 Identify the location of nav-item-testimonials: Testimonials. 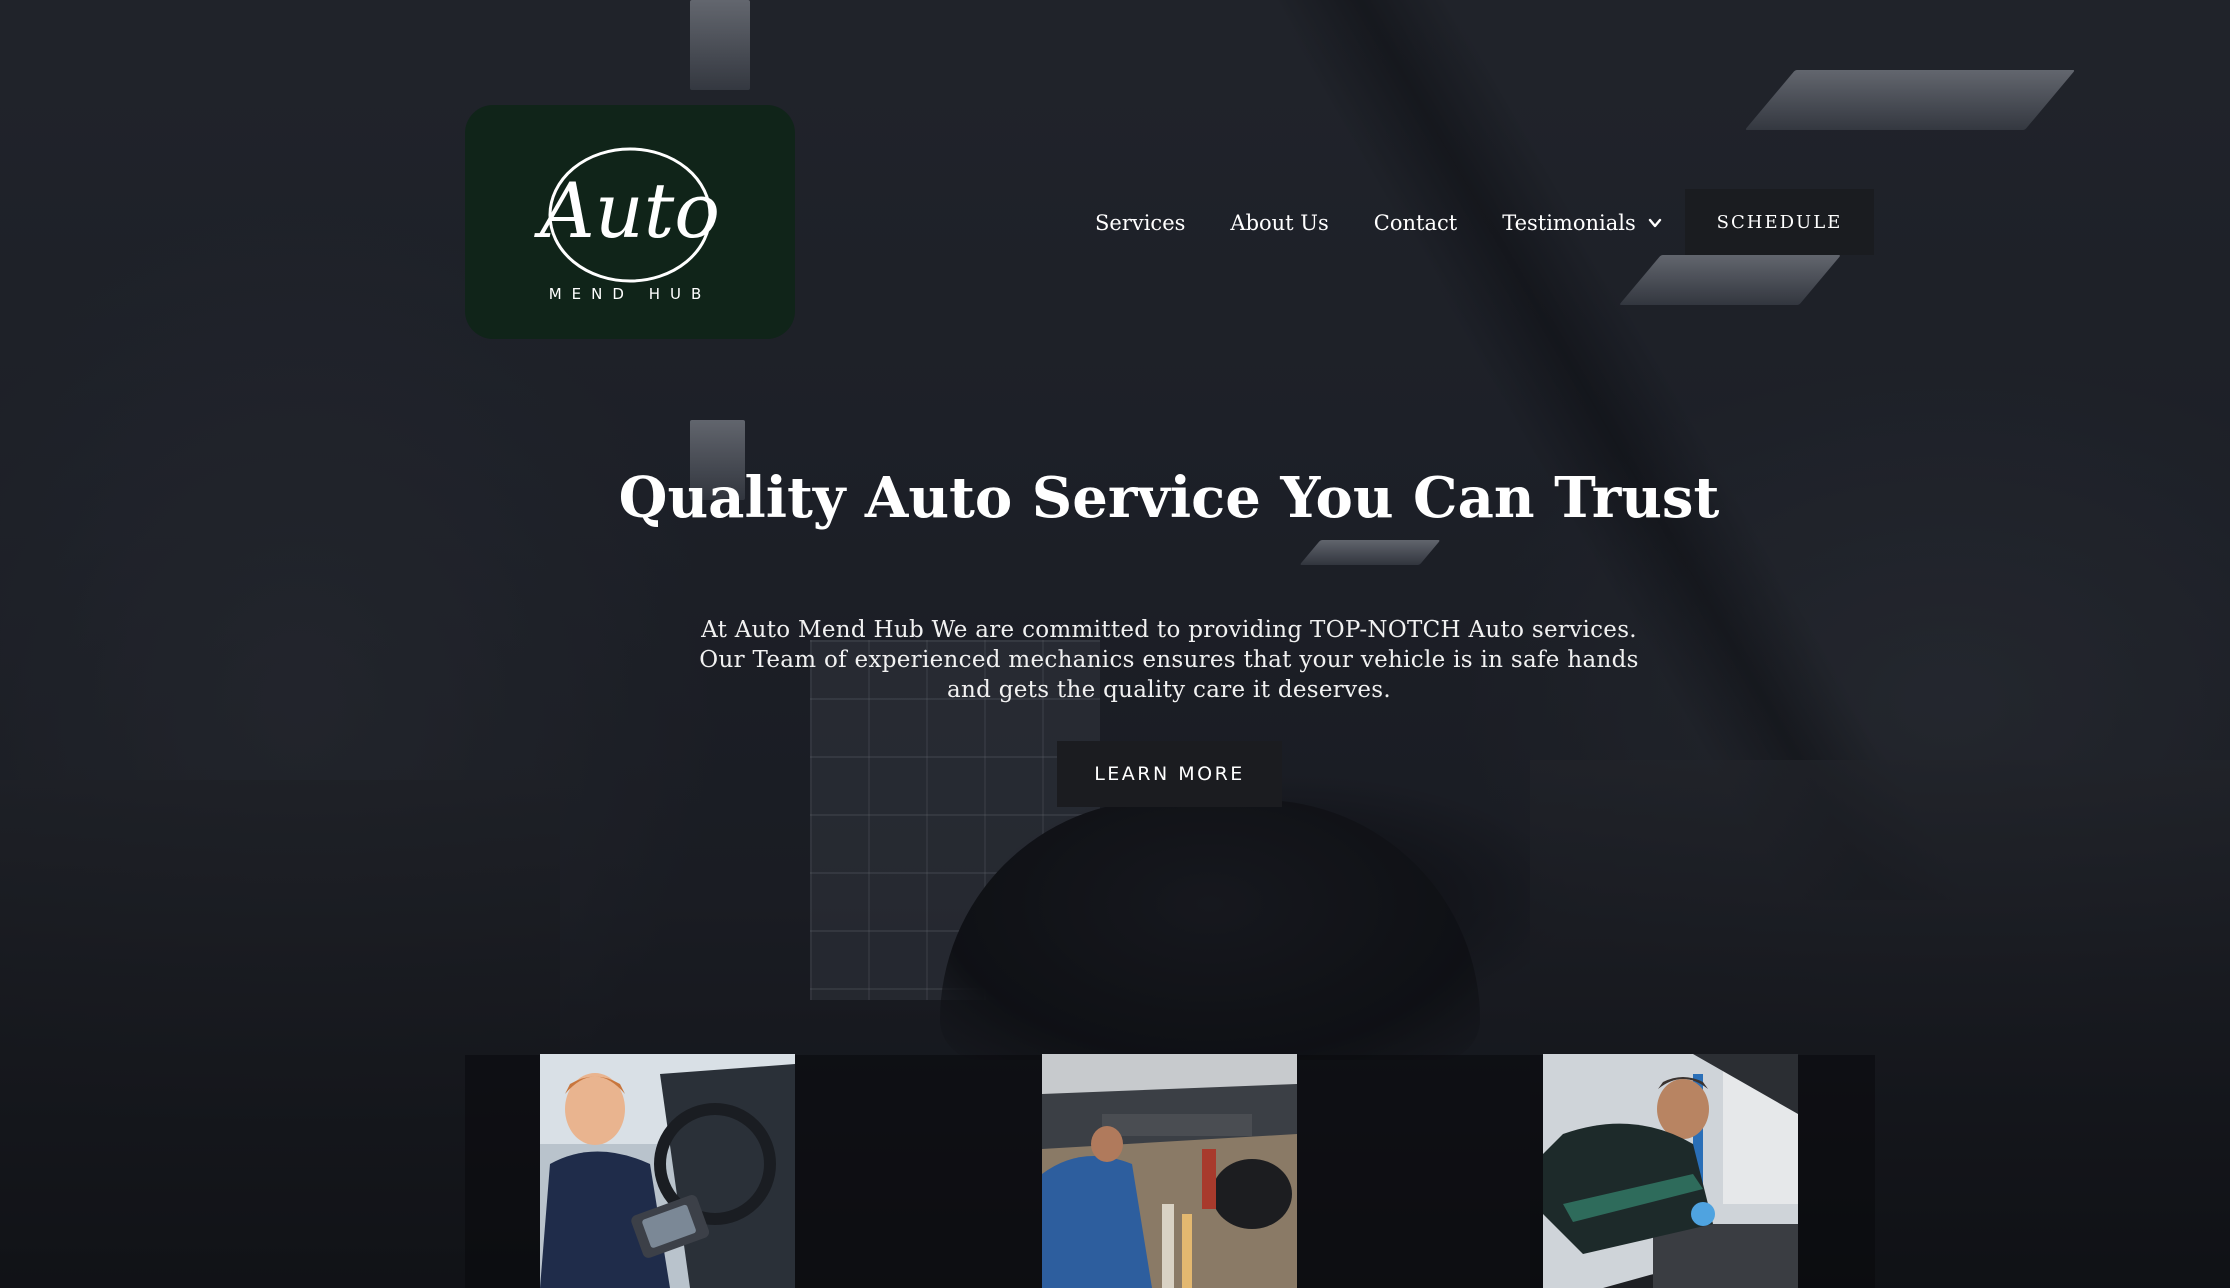
(1582, 223).